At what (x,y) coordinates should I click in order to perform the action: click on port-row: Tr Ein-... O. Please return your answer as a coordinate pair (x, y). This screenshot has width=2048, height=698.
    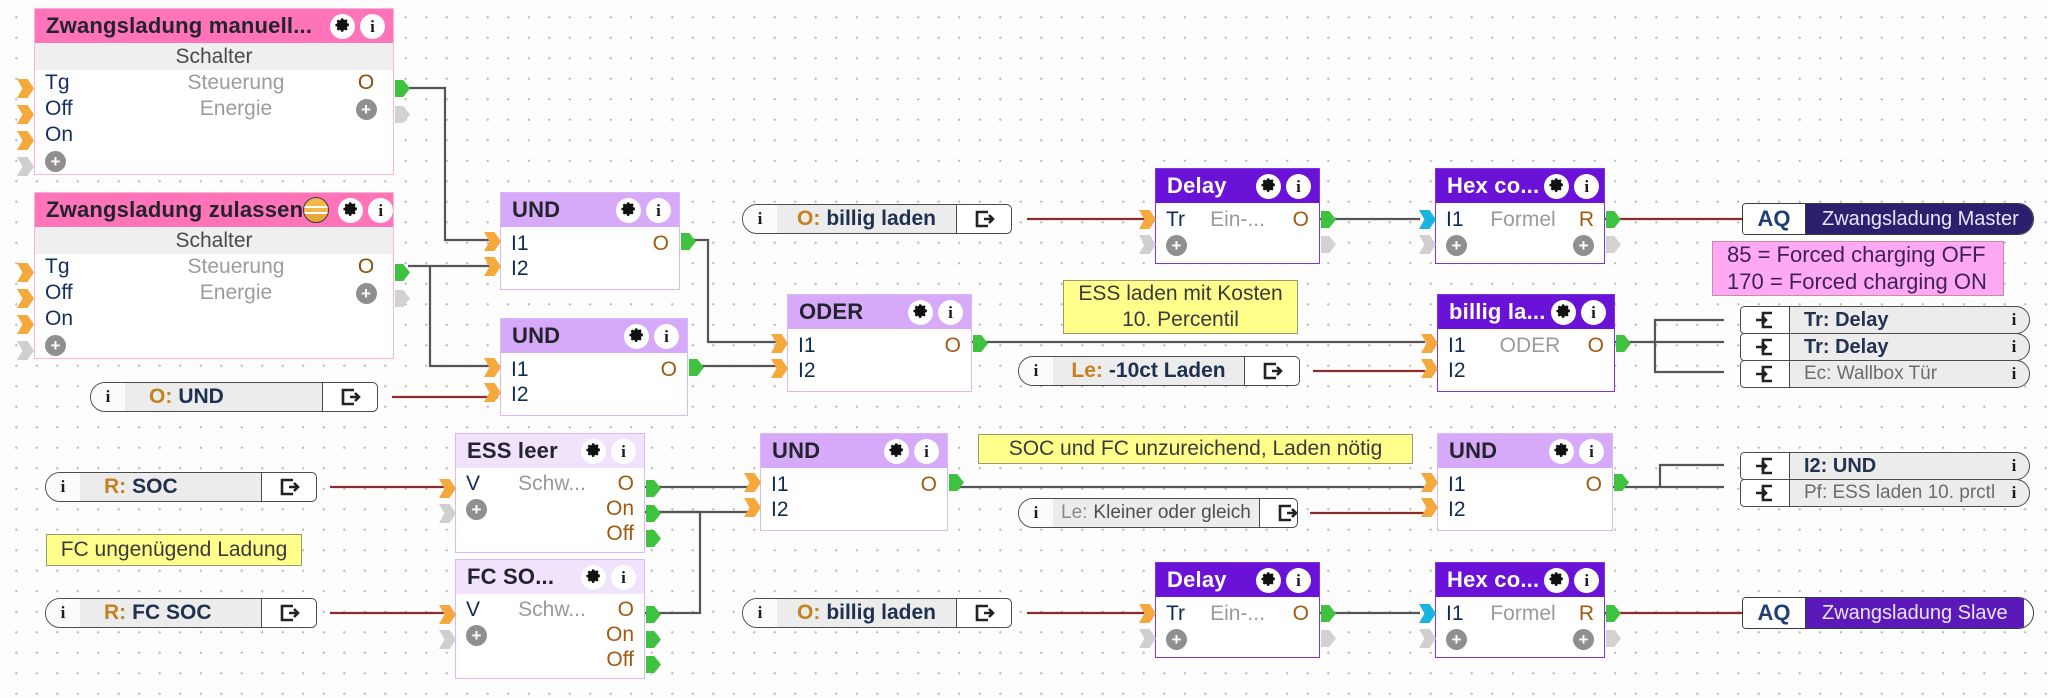
    Looking at the image, I should click on (1237, 219).